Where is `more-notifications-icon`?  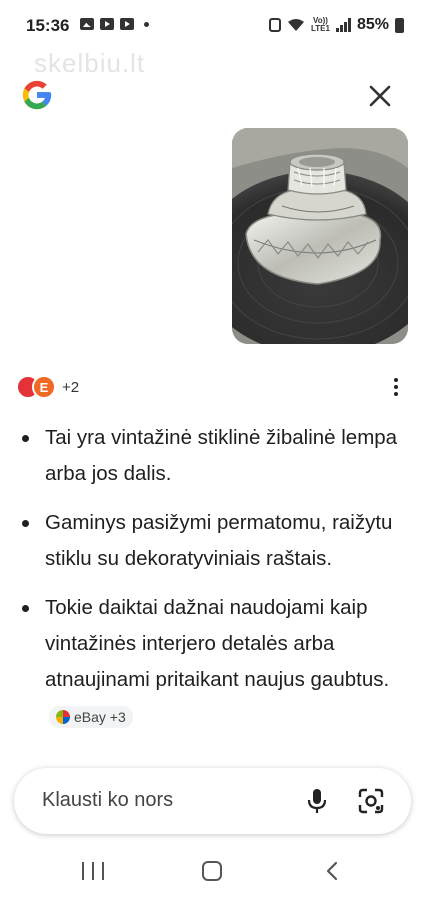
more-notifications-icon is located at coordinates (146, 24).